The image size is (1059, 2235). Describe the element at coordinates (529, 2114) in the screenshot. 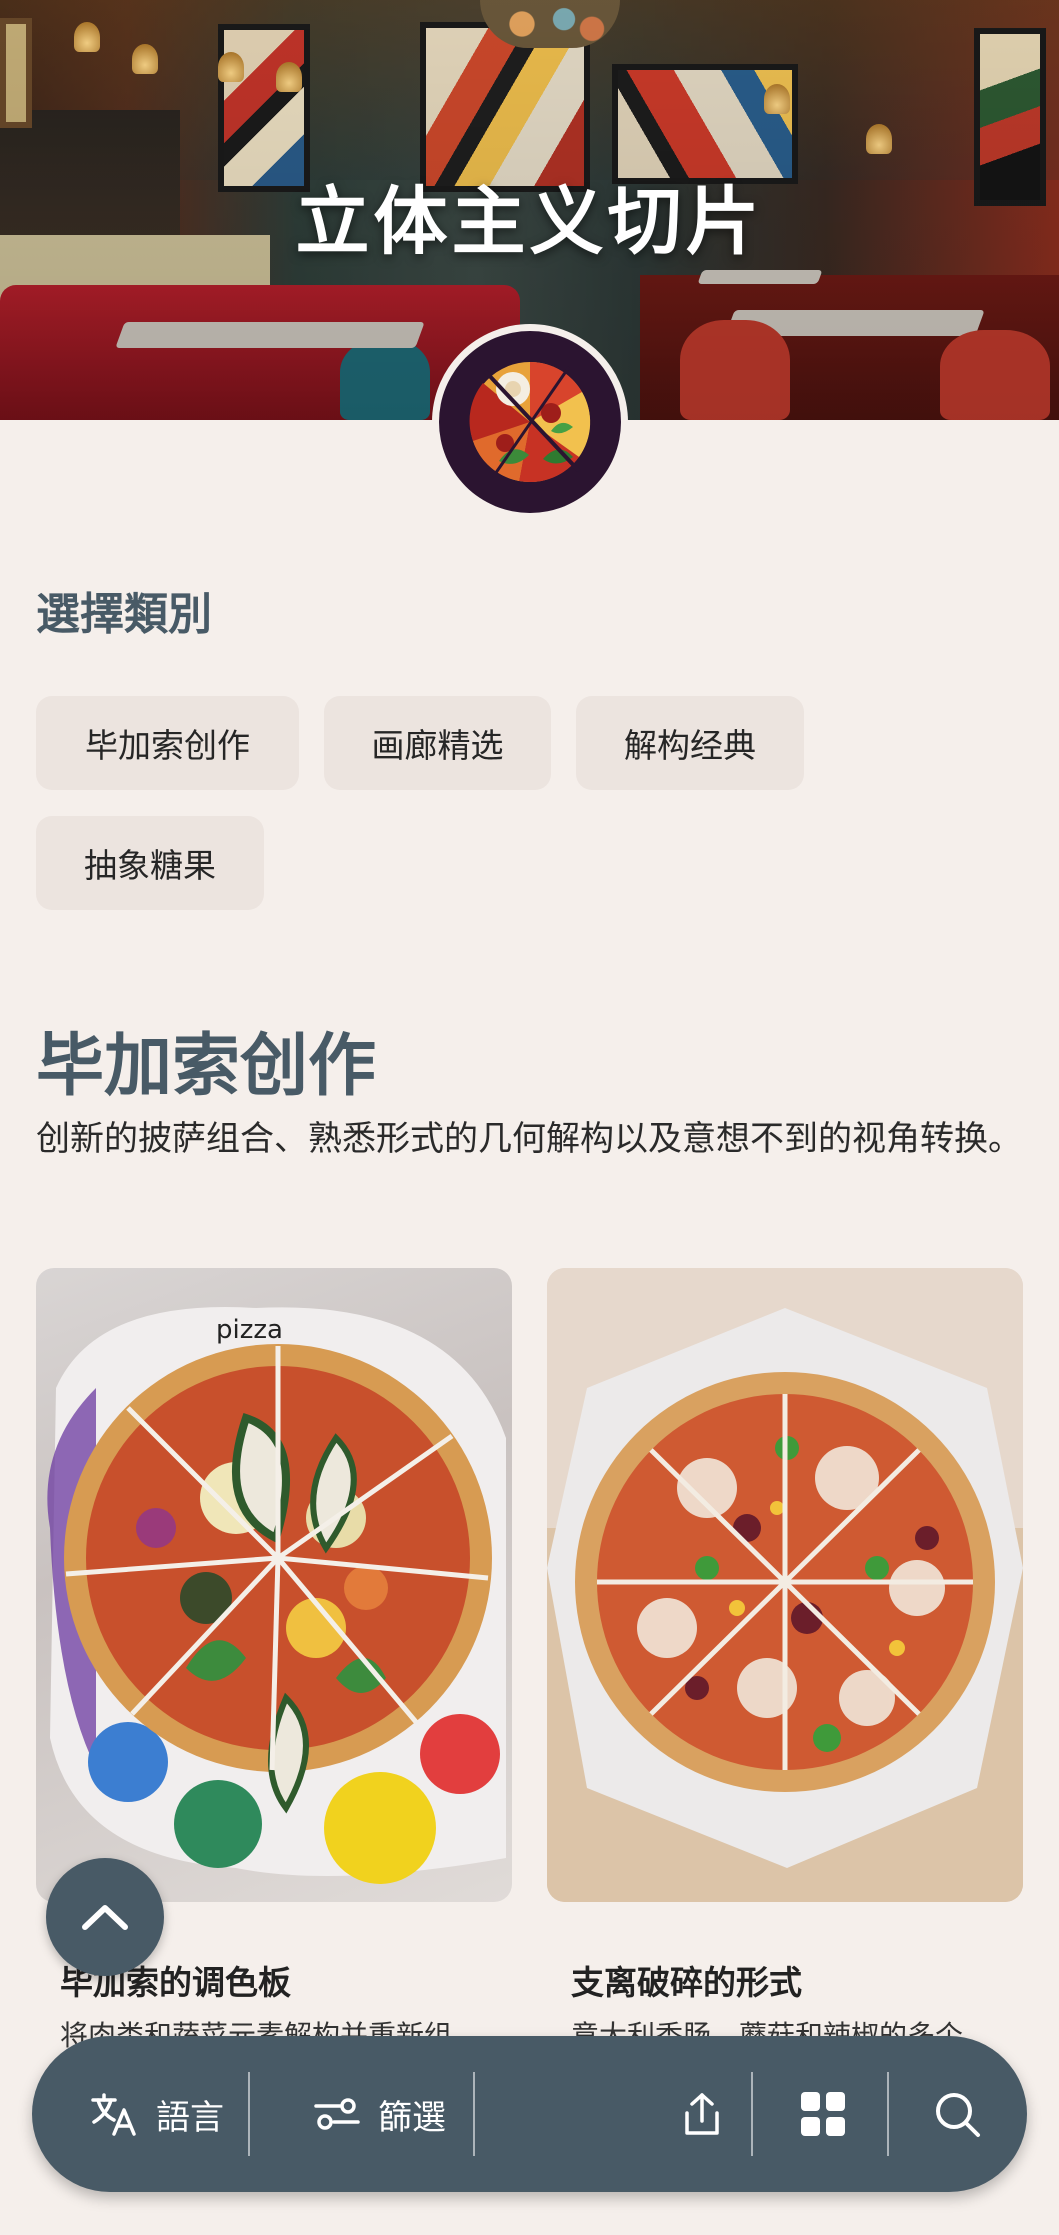

I see `bottom-toolbar: 語言 篩選` at that location.